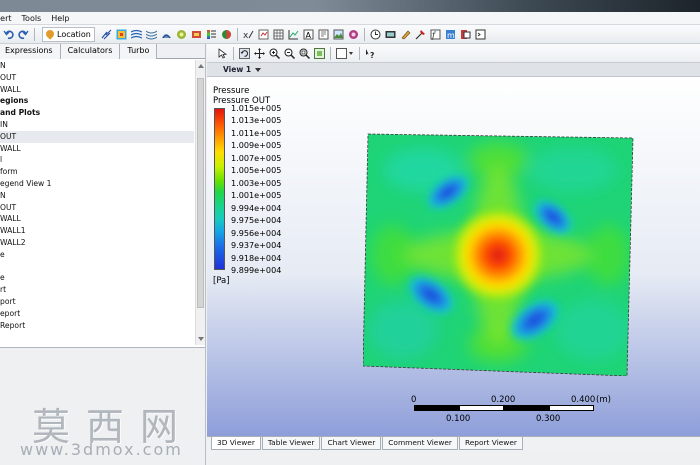  I want to click on tab-table-viewer: Table Viewer, so click(291, 443).